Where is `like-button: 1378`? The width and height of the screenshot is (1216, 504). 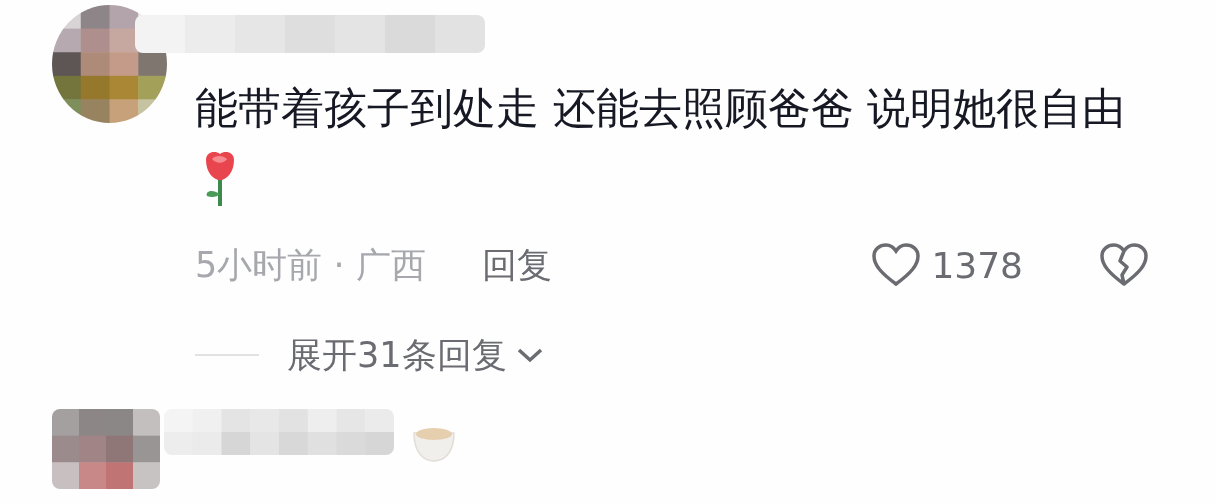
like-button: 1378 is located at coordinates (947, 265).